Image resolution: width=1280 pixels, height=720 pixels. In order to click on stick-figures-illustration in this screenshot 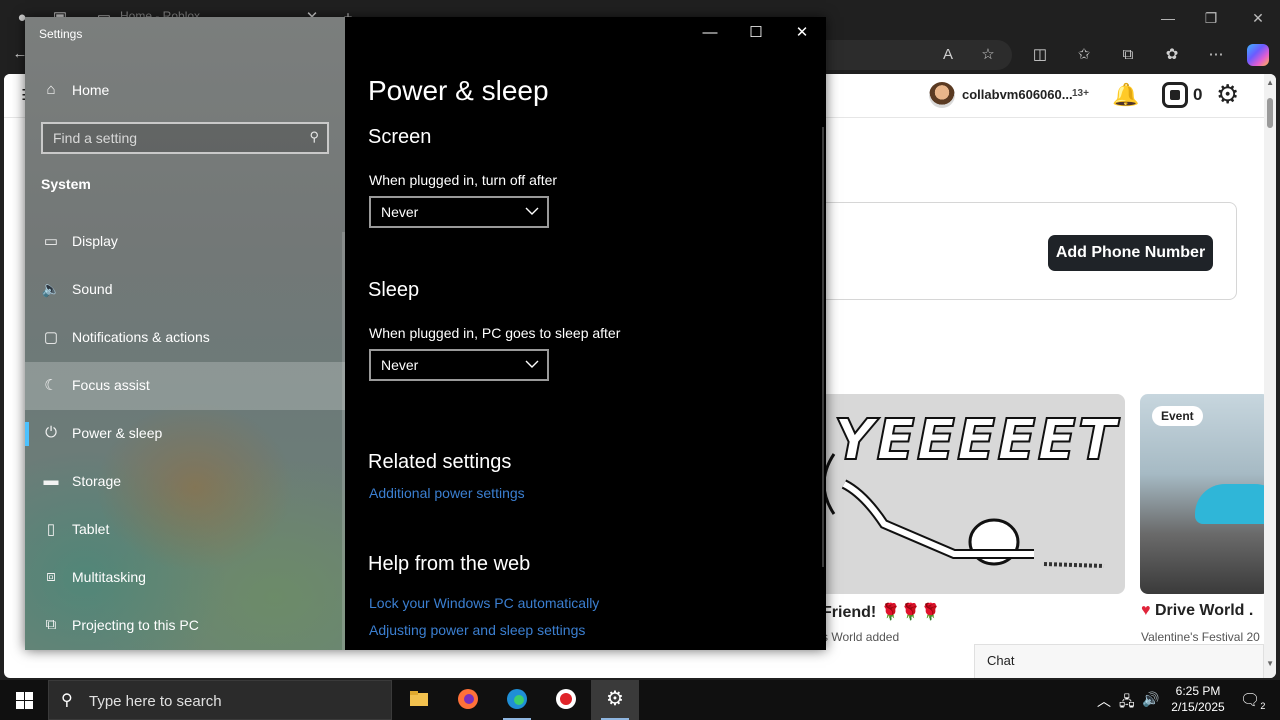, I will do `click(963, 510)`.